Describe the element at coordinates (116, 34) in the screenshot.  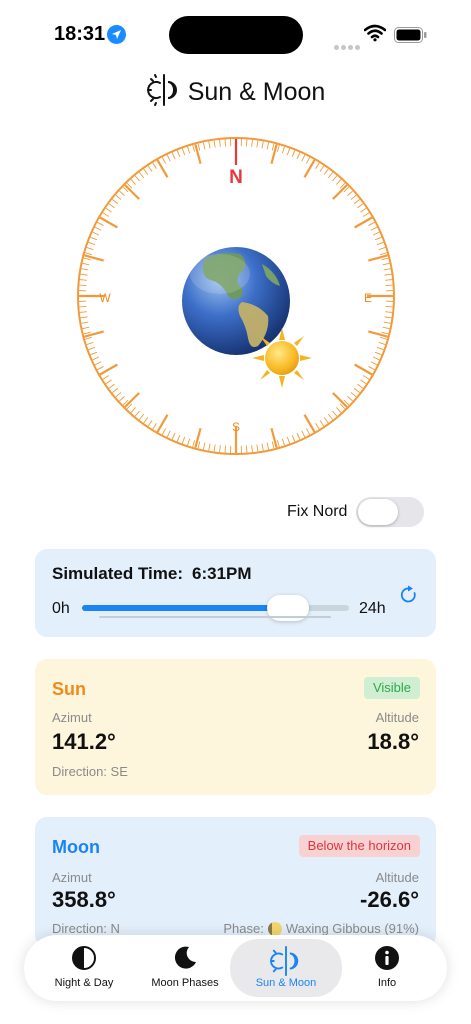
I see `location-arrow-icon` at that location.